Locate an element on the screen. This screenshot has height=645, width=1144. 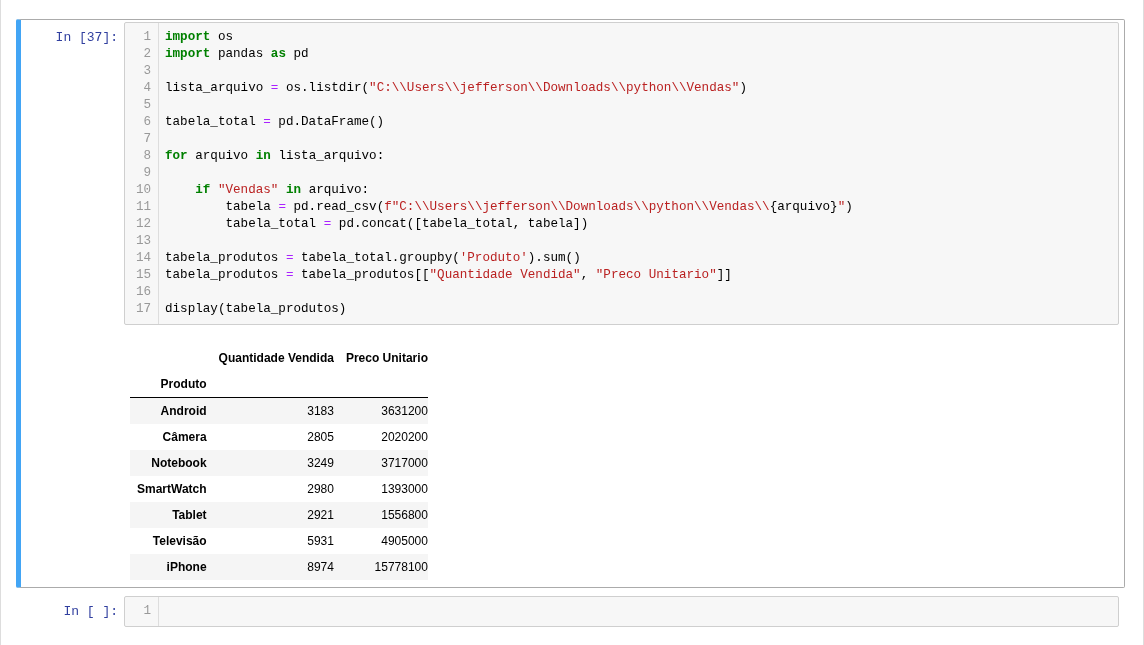
table-cell: 2980 is located at coordinates (270, 489).